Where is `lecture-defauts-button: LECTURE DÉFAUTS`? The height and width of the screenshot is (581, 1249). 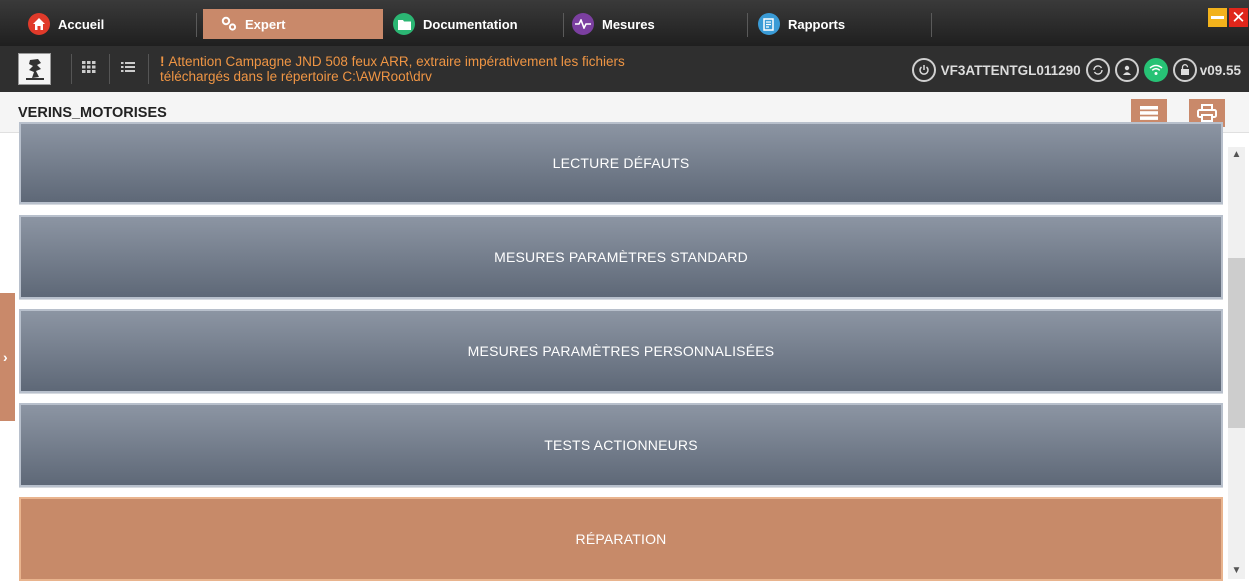 lecture-defauts-button: LECTURE DÉFAUTS is located at coordinates (621, 163).